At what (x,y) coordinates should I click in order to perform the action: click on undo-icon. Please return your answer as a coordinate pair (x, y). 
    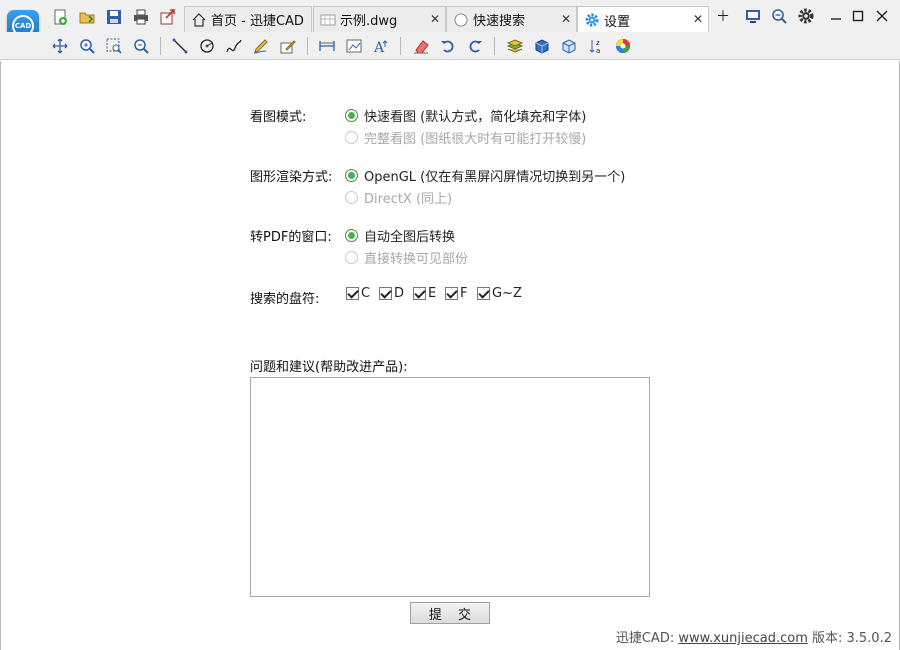
    Looking at the image, I should click on (448, 46).